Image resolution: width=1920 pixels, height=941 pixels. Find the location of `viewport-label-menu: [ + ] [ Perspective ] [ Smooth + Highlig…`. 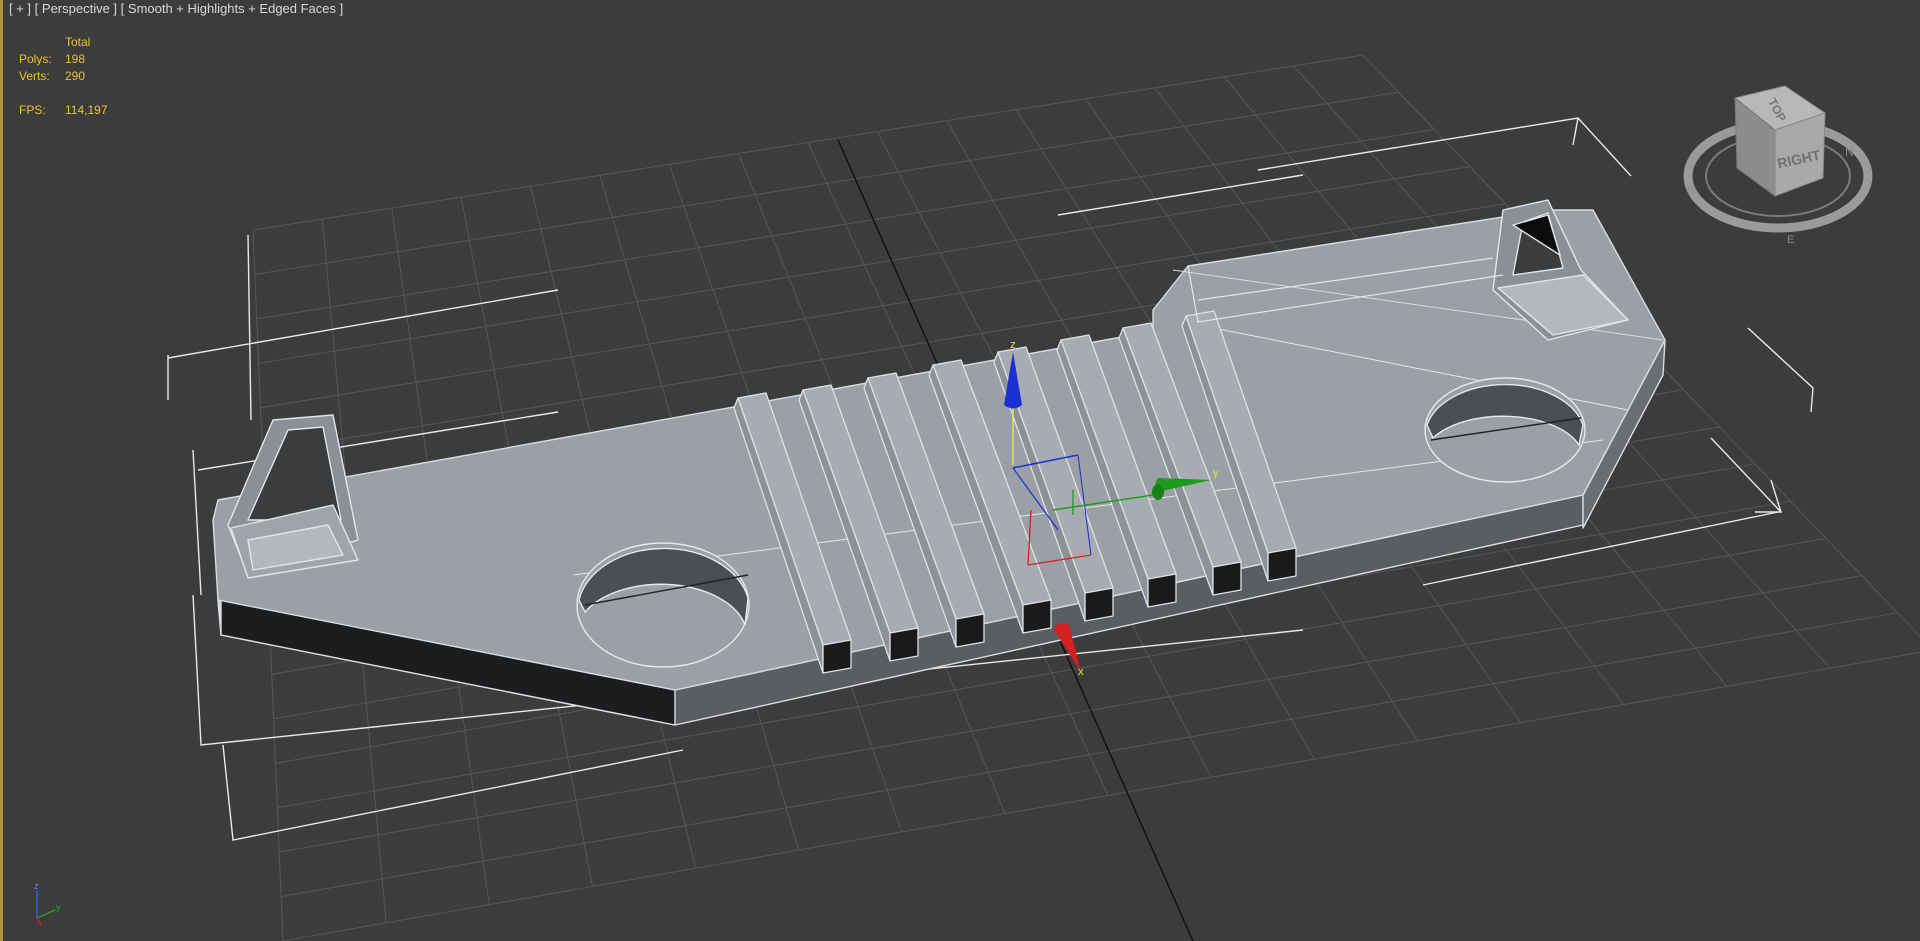

viewport-label-menu: [ + ] [ Perspective ] [ Smooth + Highlig… is located at coordinates (176, 8).